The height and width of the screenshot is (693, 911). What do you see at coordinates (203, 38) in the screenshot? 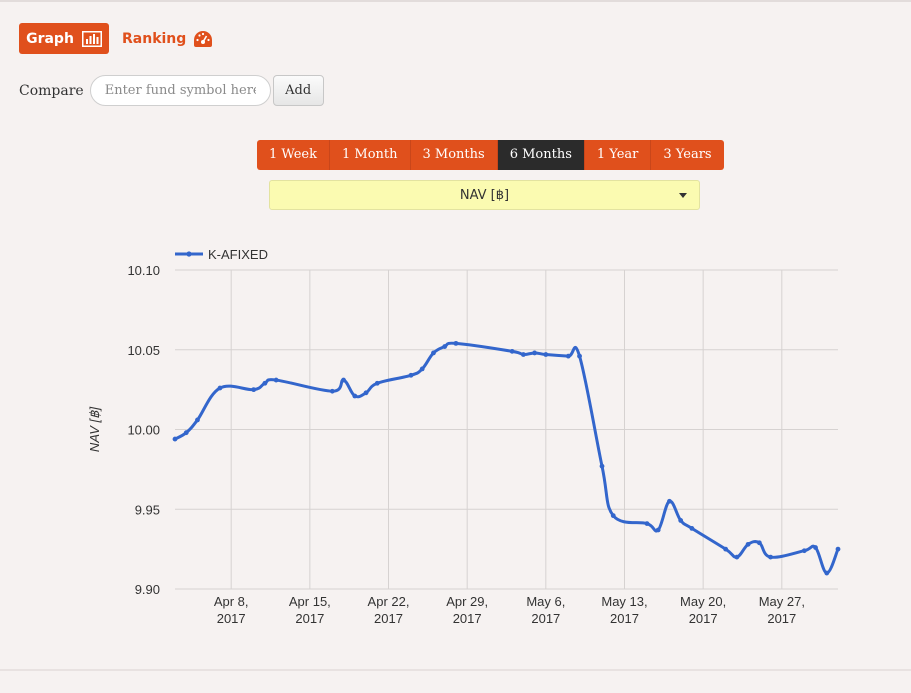
I see `dashboard-gauge-icon` at bounding box center [203, 38].